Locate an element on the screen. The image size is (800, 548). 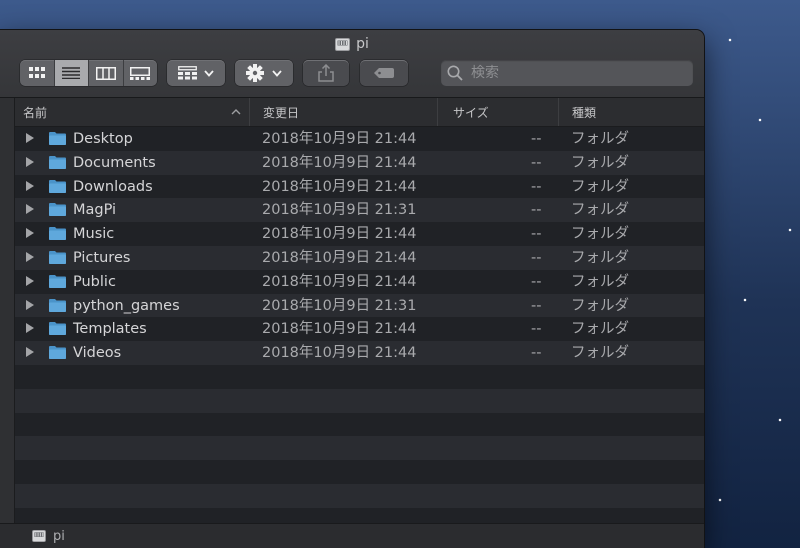
share-button is located at coordinates (326, 73).